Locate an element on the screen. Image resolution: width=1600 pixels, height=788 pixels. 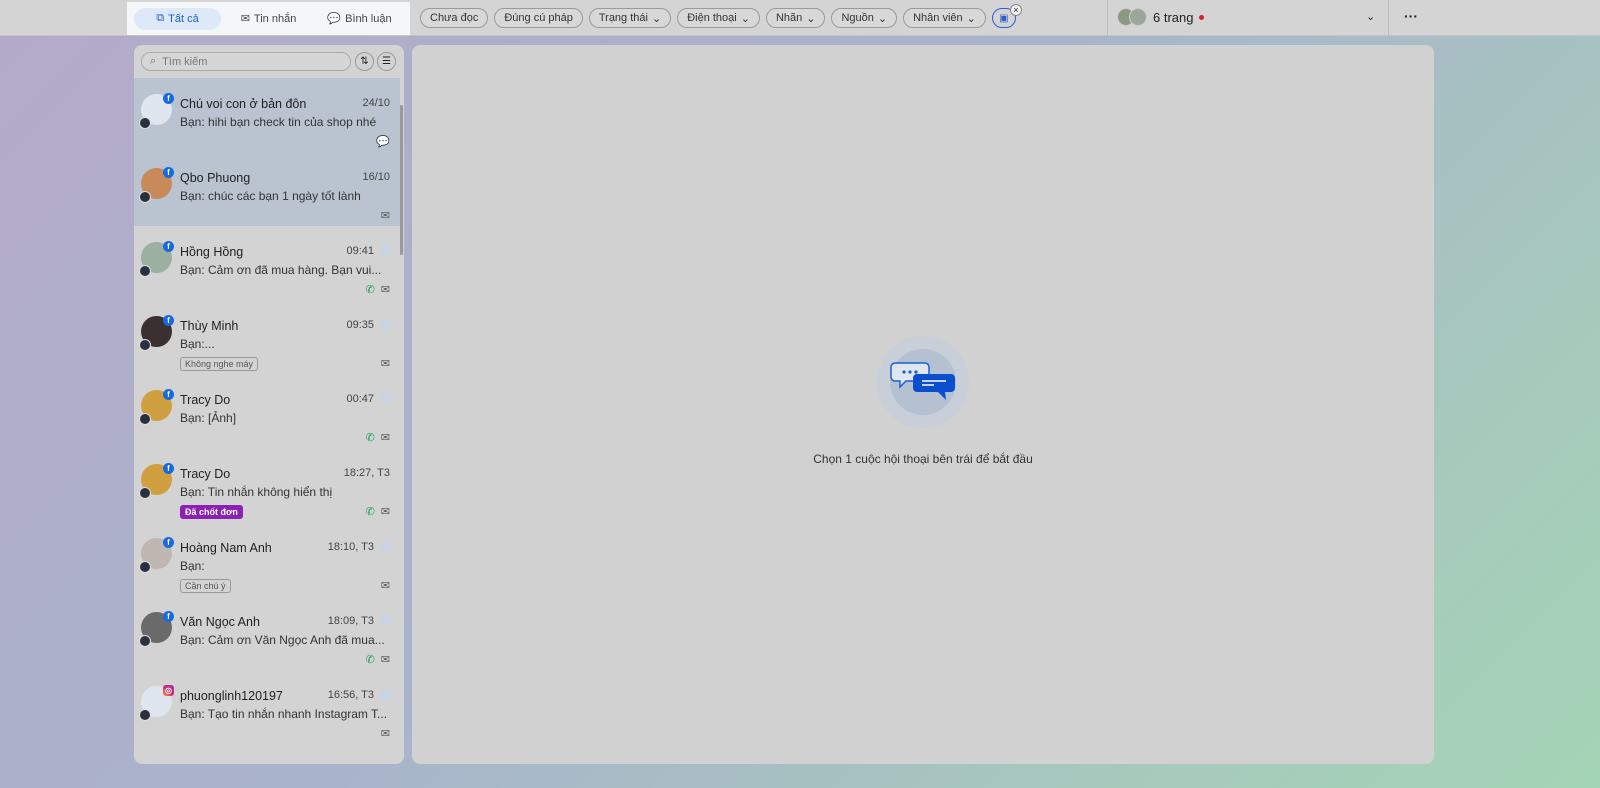
filter-chip: Chưa đọc is located at coordinates (454, 18).